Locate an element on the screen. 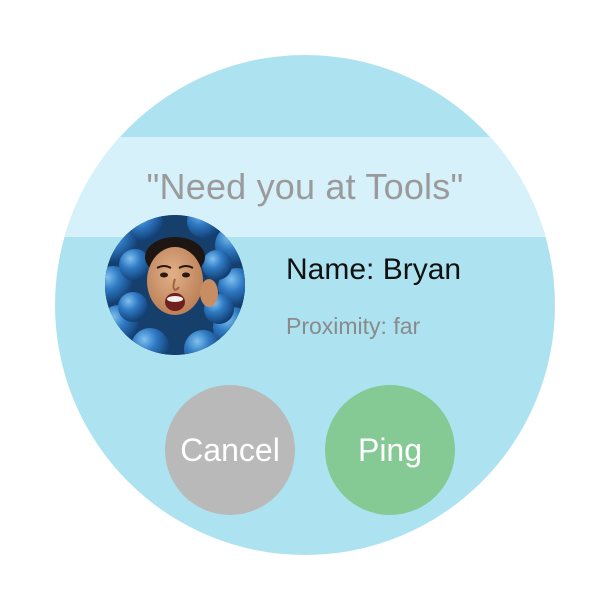 The image size is (610, 610). contact-proximity: Proximity: far is located at coordinates (353, 326).